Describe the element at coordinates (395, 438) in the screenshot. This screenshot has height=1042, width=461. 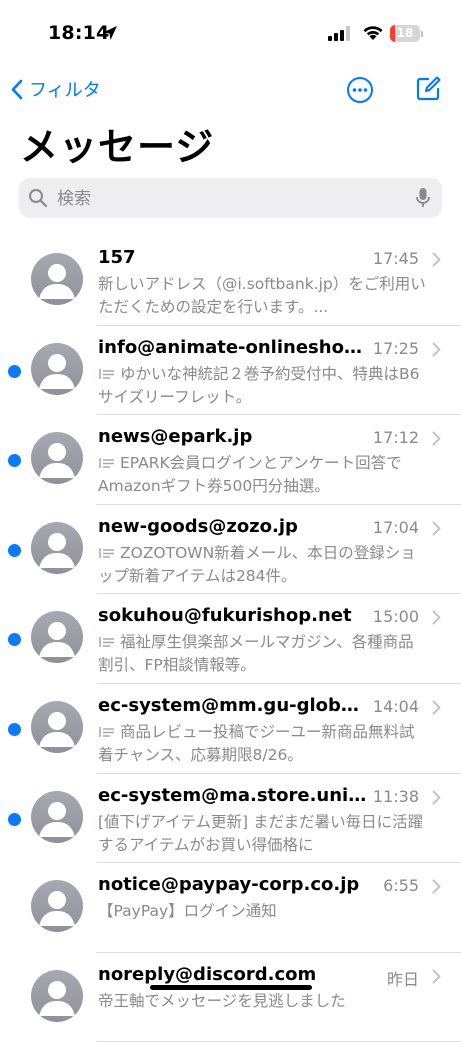
I see `message-time: 17:12` at that location.